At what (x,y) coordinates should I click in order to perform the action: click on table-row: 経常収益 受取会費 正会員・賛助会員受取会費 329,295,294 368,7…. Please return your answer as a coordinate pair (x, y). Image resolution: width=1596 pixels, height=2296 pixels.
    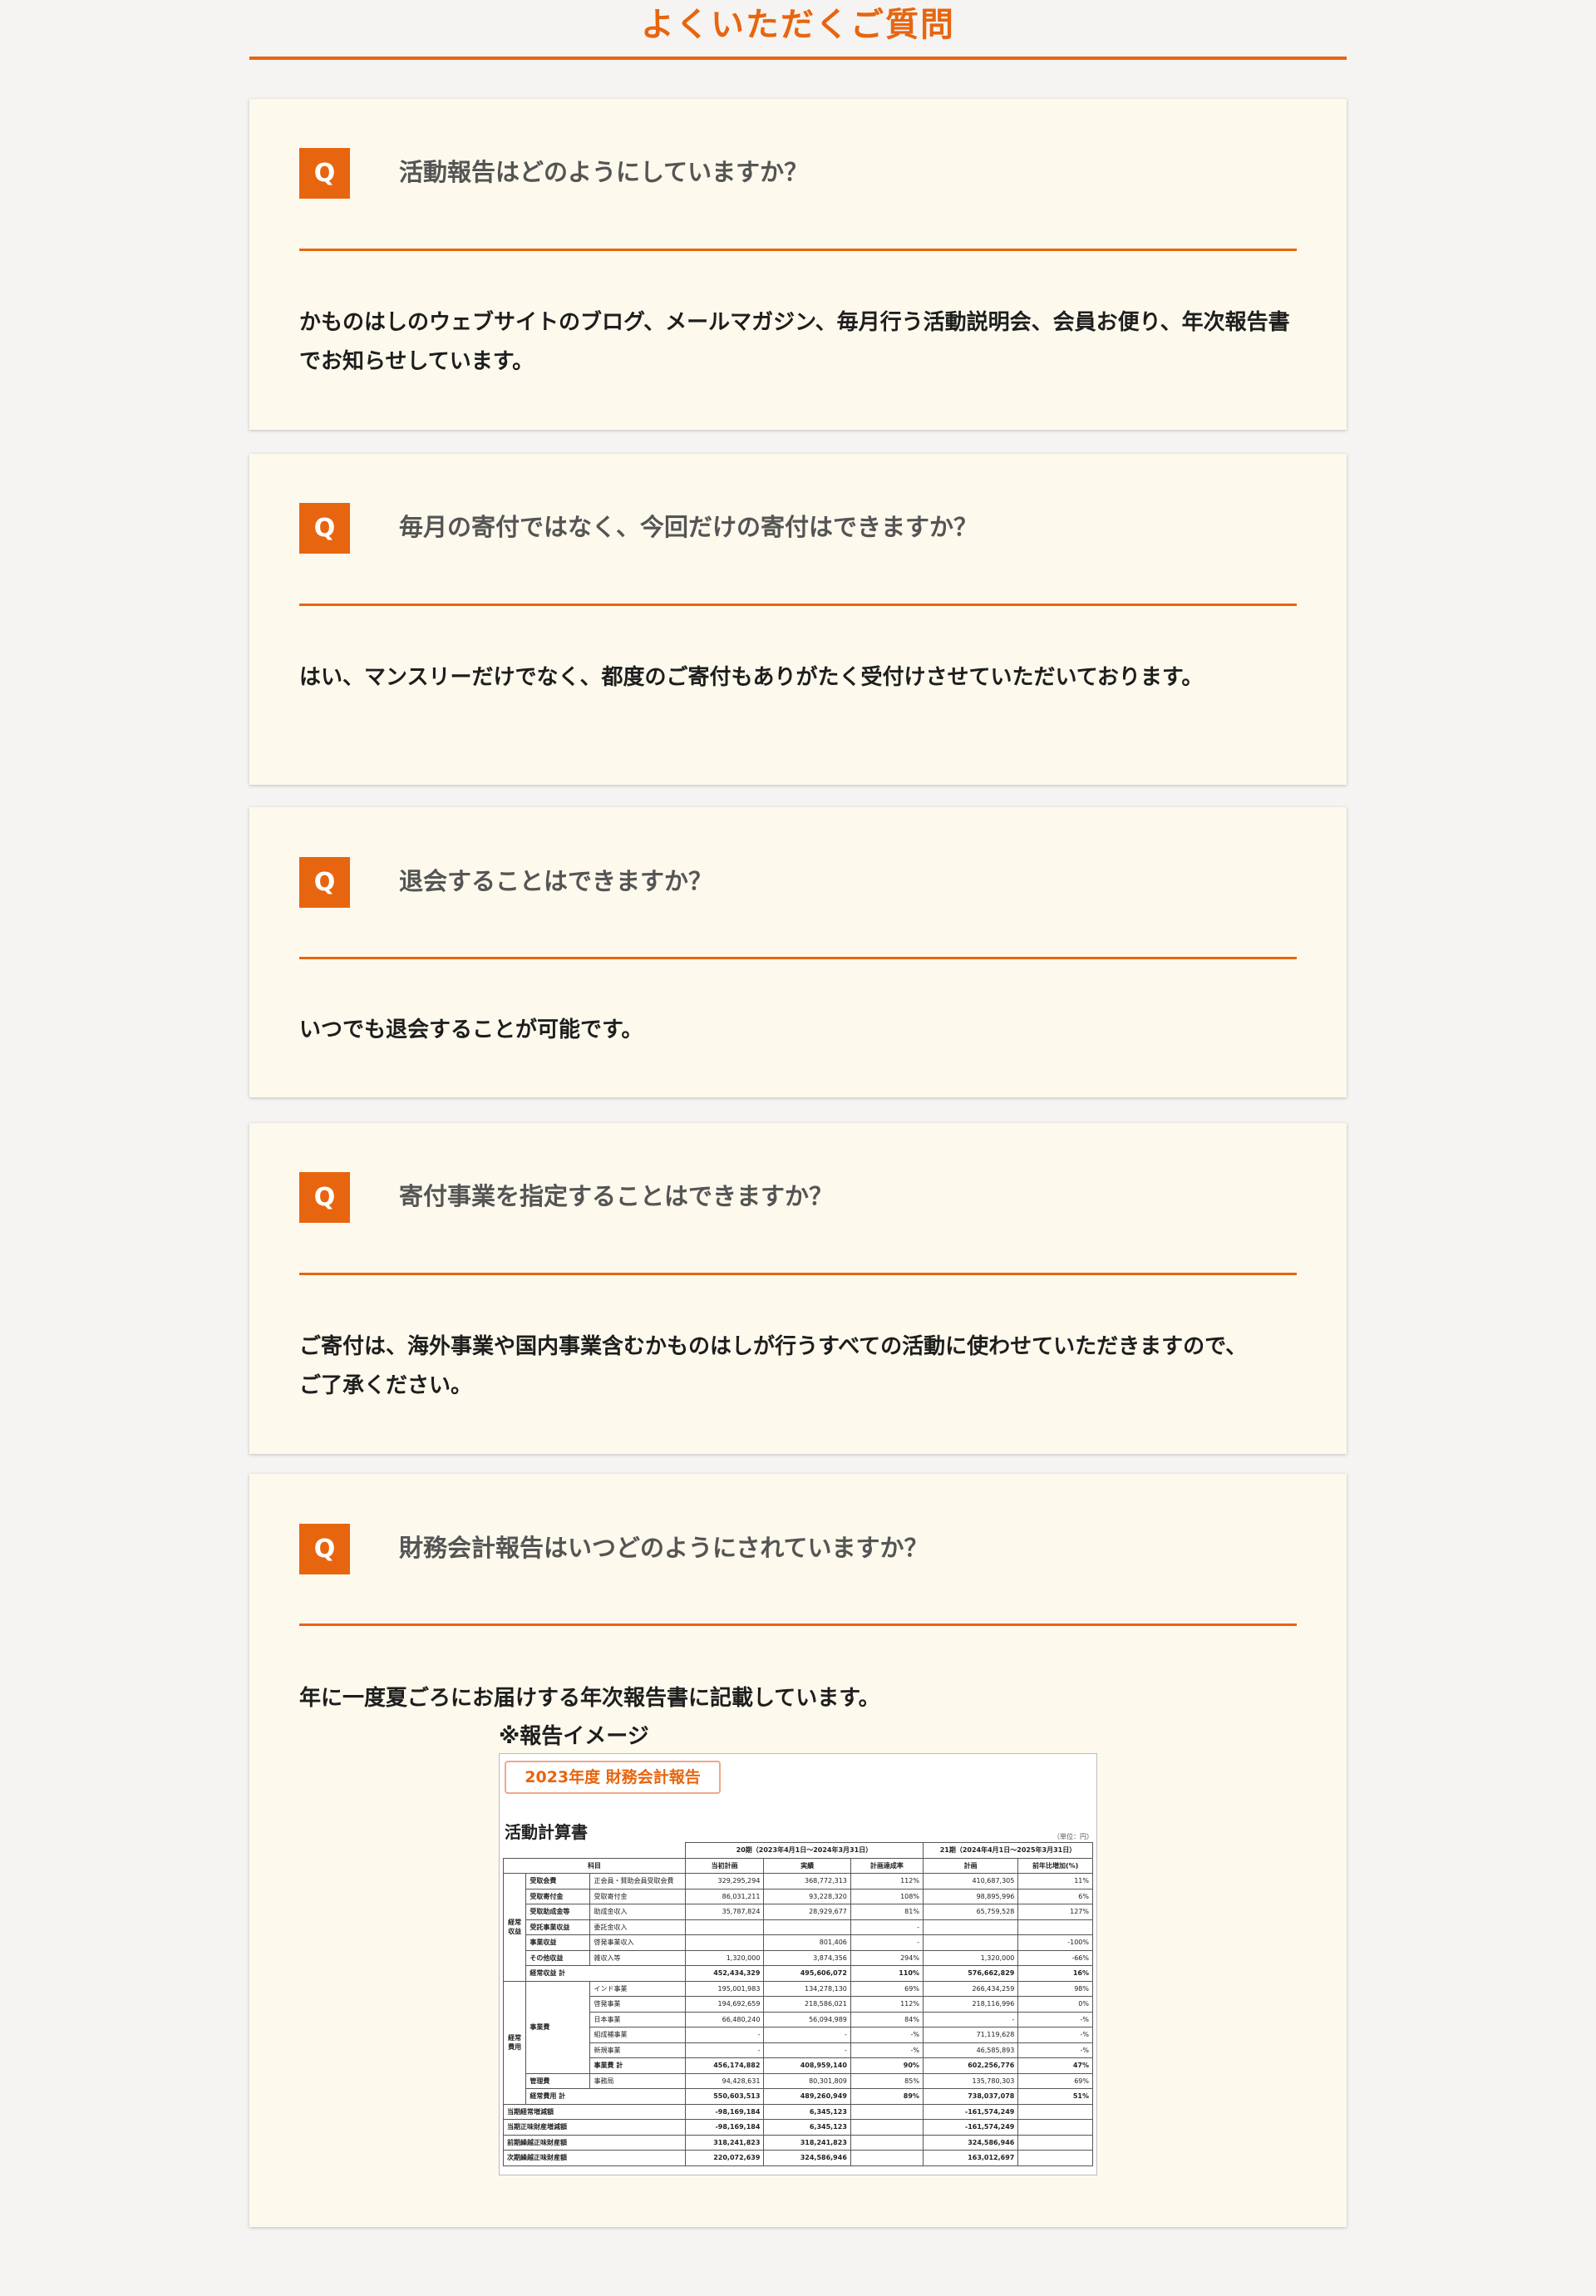
    Looking at the image, I should click on (797, 1928).